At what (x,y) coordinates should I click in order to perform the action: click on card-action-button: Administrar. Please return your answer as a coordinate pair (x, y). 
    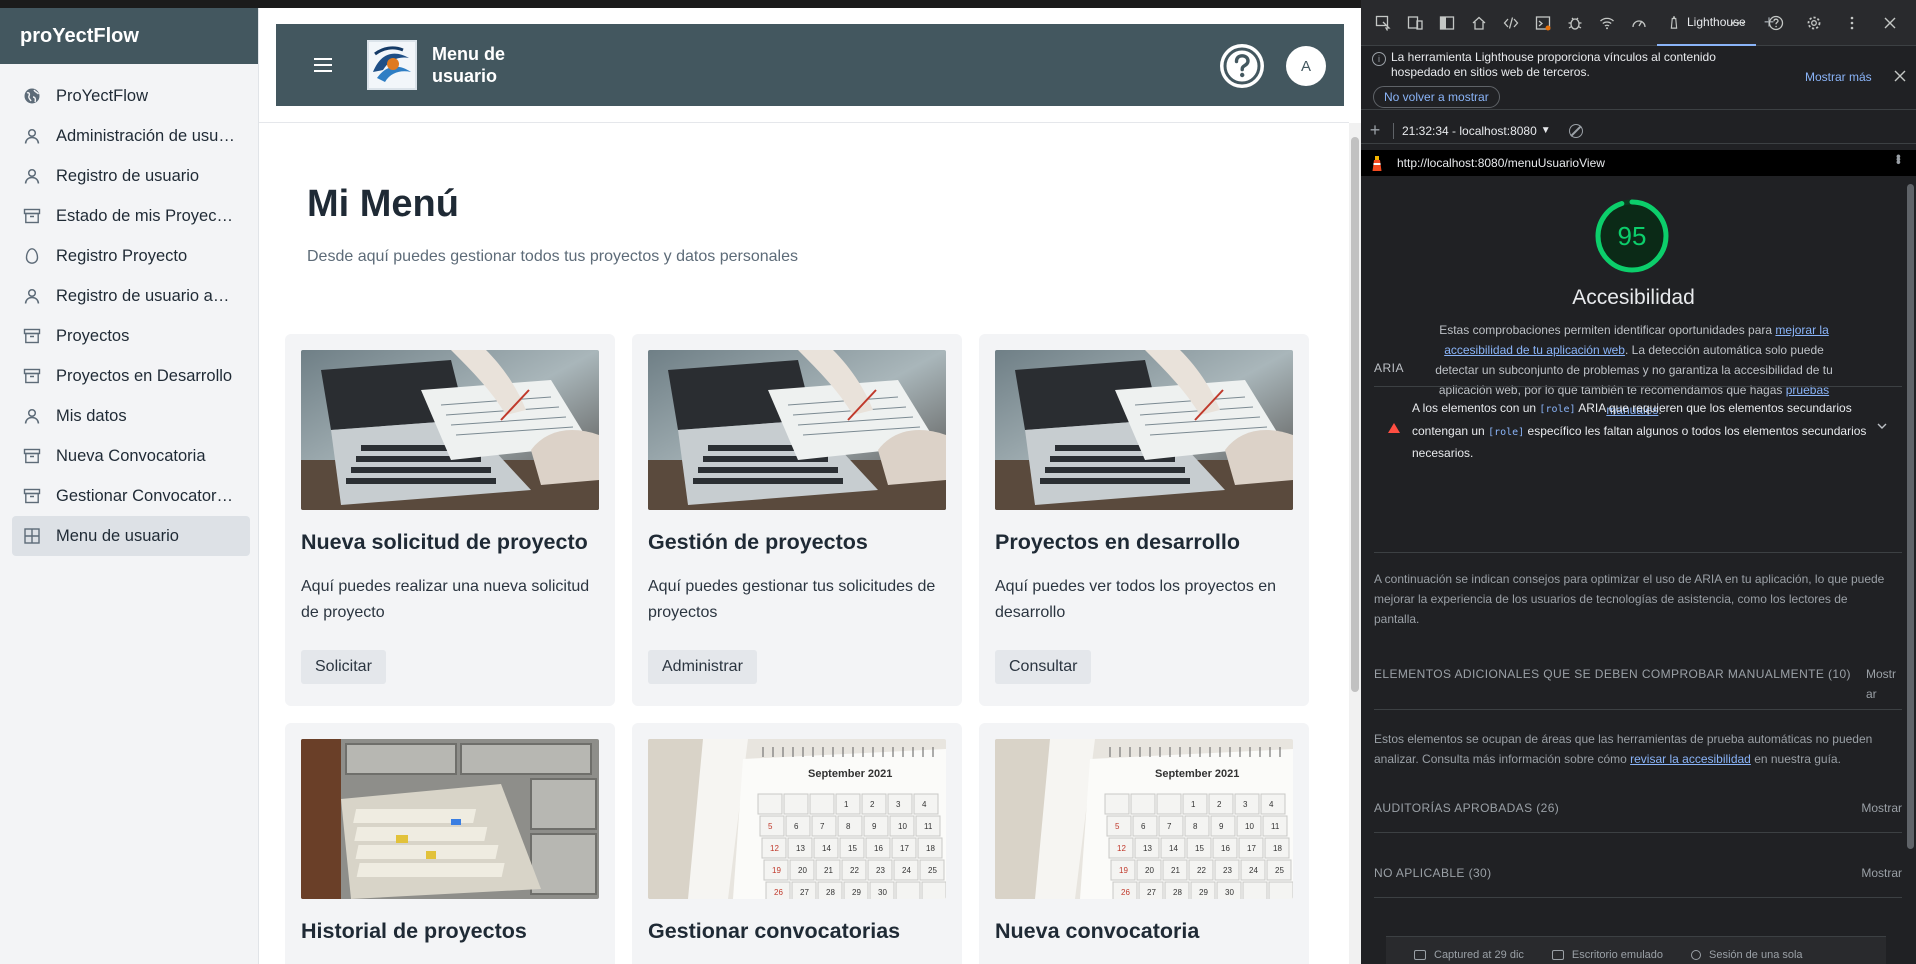
    Looking at the image, I should click on (702, 667).